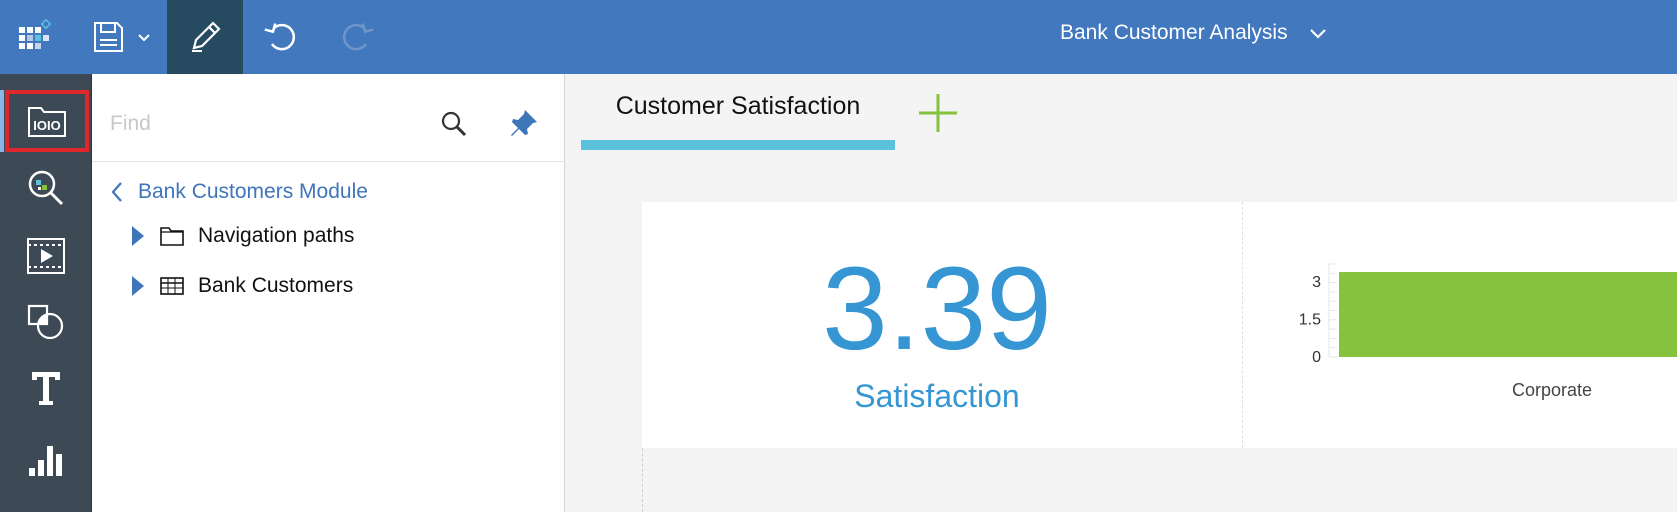 This screenshot has height=512, width=1677. Describe the element at coordinates (838, 37) in the screenshot. I see `top-toolbar: Bank Customer Analysis` at that location.